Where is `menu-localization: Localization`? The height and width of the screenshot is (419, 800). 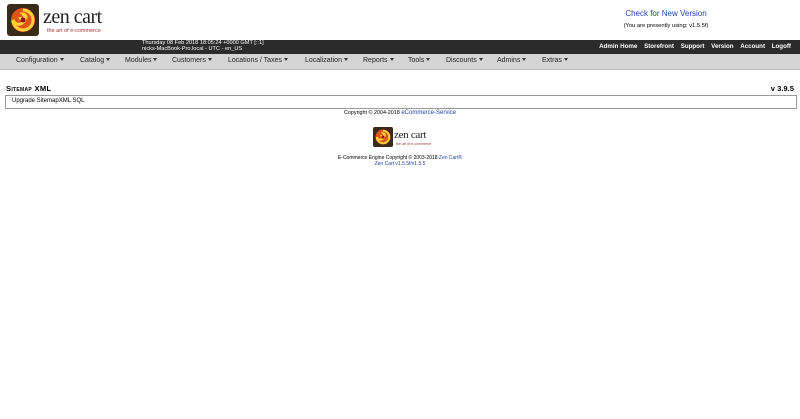 menu-localization: Localization is located at coordinates (326, 60).